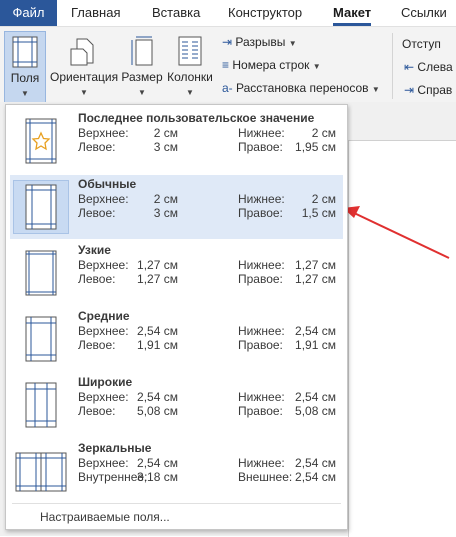  Describe the element at coordinates (315, 147) in the screenshot. I see `right-value: 1,95 см` at that location.